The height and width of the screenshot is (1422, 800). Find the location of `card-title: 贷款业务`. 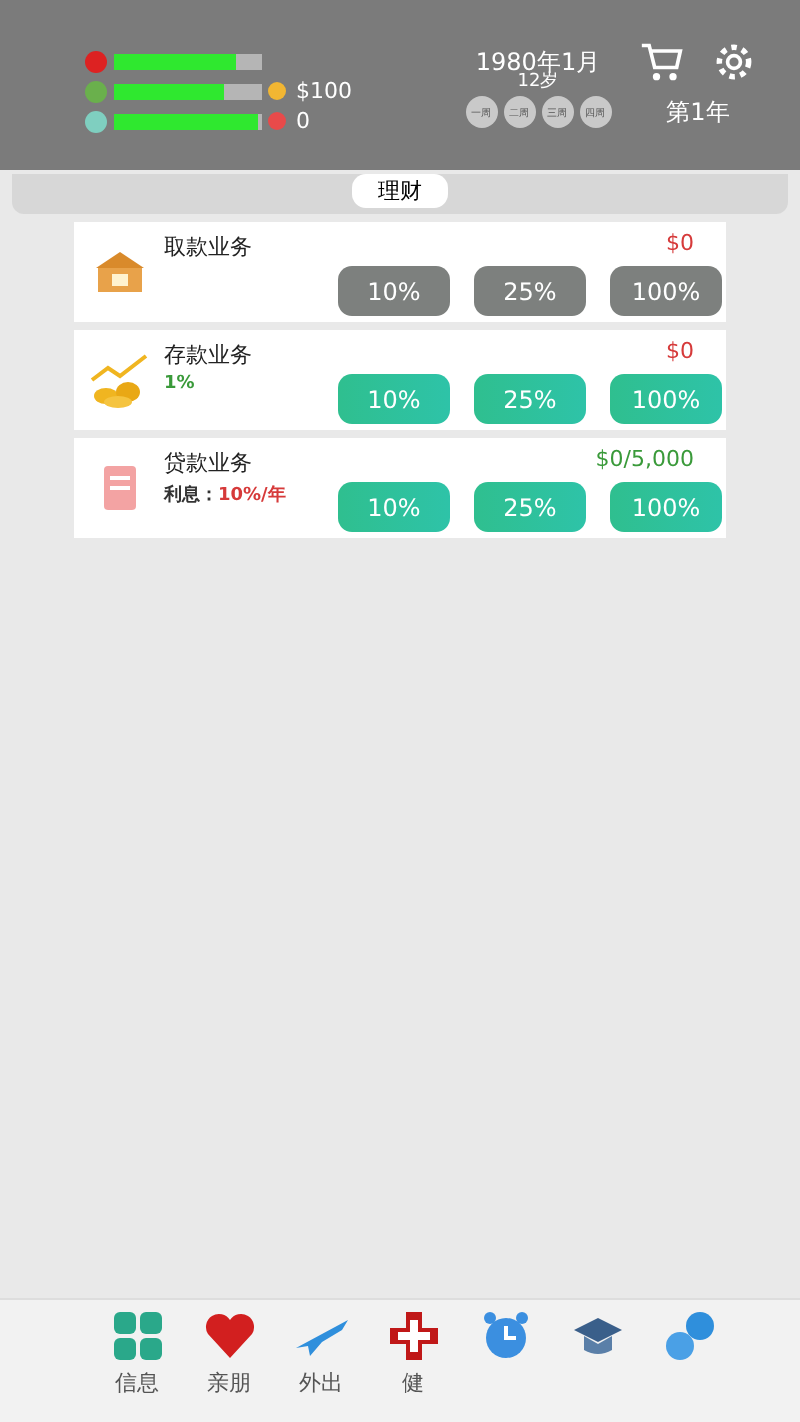

card-title: 贷款业务 is located at coordinates (209, 463).